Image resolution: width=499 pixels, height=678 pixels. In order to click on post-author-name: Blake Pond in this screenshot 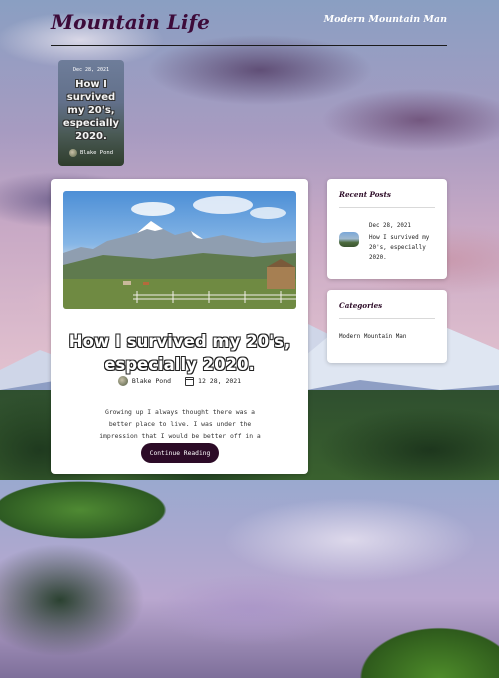, I will do `click(151, 381)`.